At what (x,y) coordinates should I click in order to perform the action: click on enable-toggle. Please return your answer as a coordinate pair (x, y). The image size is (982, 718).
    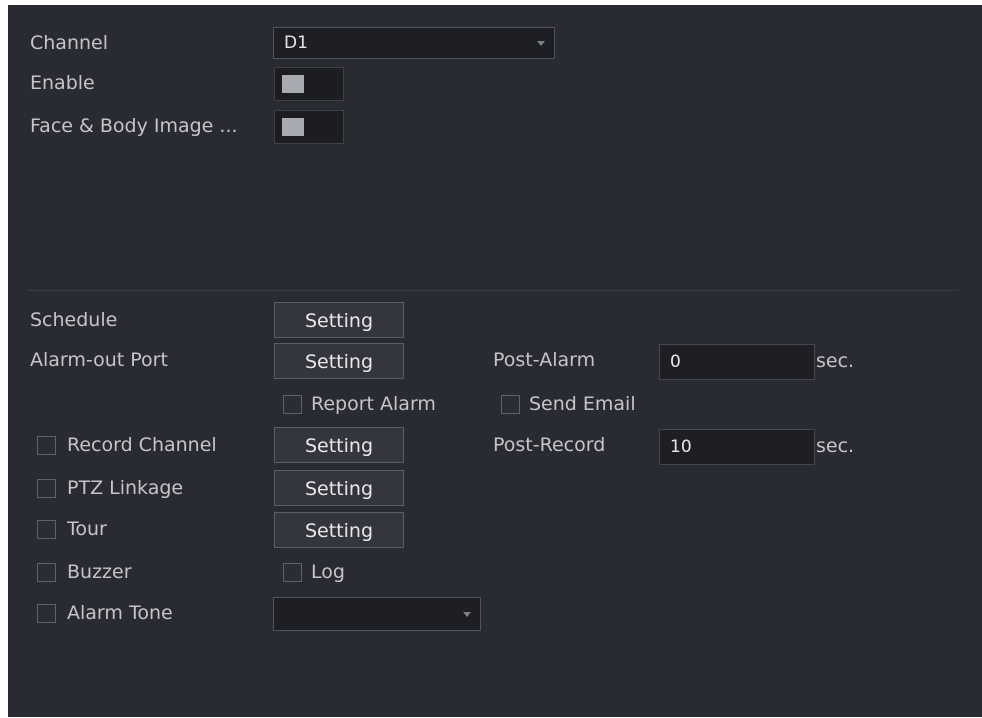
    Looking at the image, I should click on (309, 84).